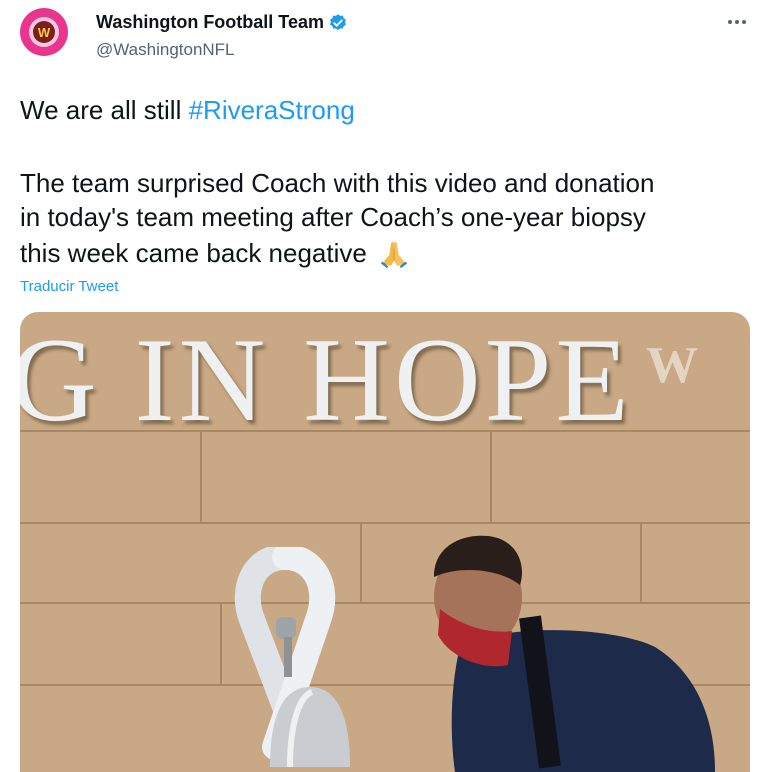 The height and width of the screenshot is (772, 768). Describe the element at coordinates (326, 379) in the screenshot. I see `wall-lettering: G IN HOPE` at that location.